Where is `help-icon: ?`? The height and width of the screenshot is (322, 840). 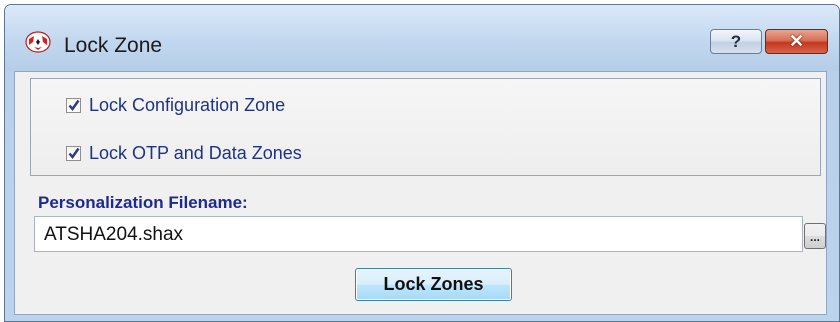 help-icon: ? is located at coordinates (736, 41).